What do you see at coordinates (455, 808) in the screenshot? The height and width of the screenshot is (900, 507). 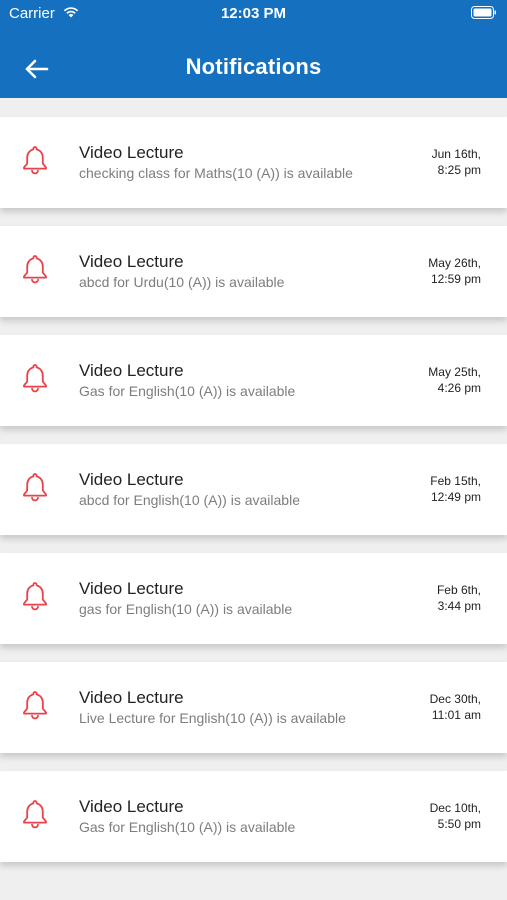 I see `notification-date: Dec 10th,` at bounding box center [455, 808].